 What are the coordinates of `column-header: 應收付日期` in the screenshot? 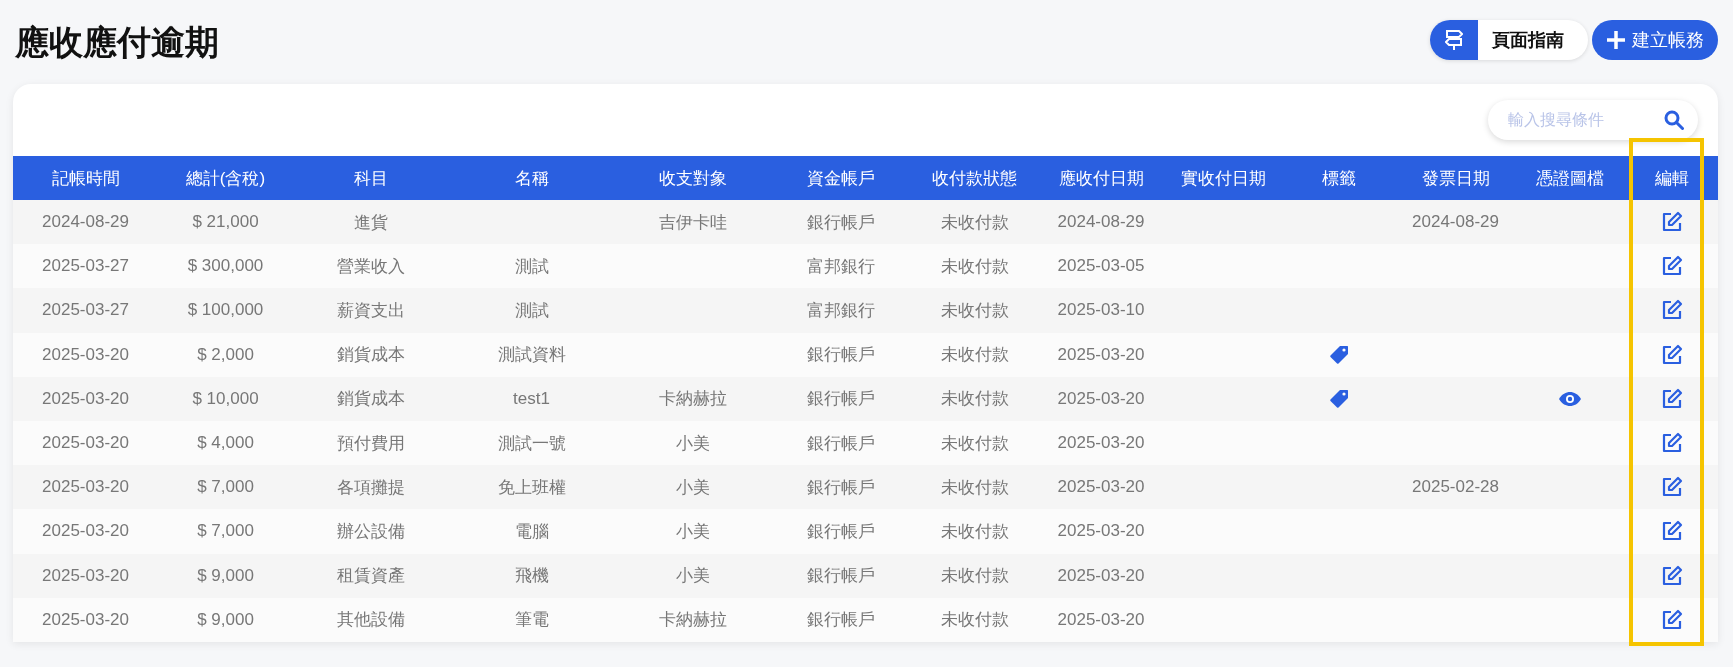 It's located at (1101, 178).